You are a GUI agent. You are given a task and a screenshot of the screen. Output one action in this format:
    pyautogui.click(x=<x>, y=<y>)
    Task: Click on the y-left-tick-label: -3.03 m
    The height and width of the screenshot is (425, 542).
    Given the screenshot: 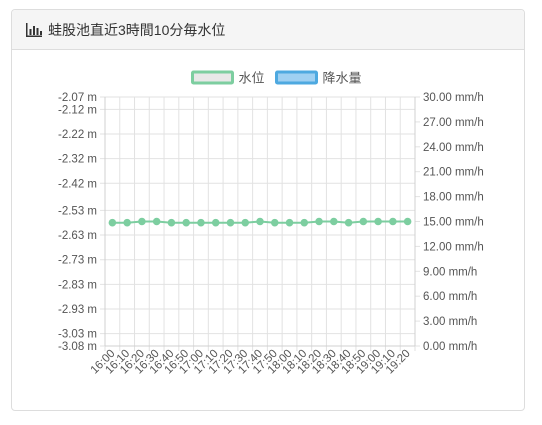 What is the action you would take?
    pyautogui.click(x=77, y=335)
    